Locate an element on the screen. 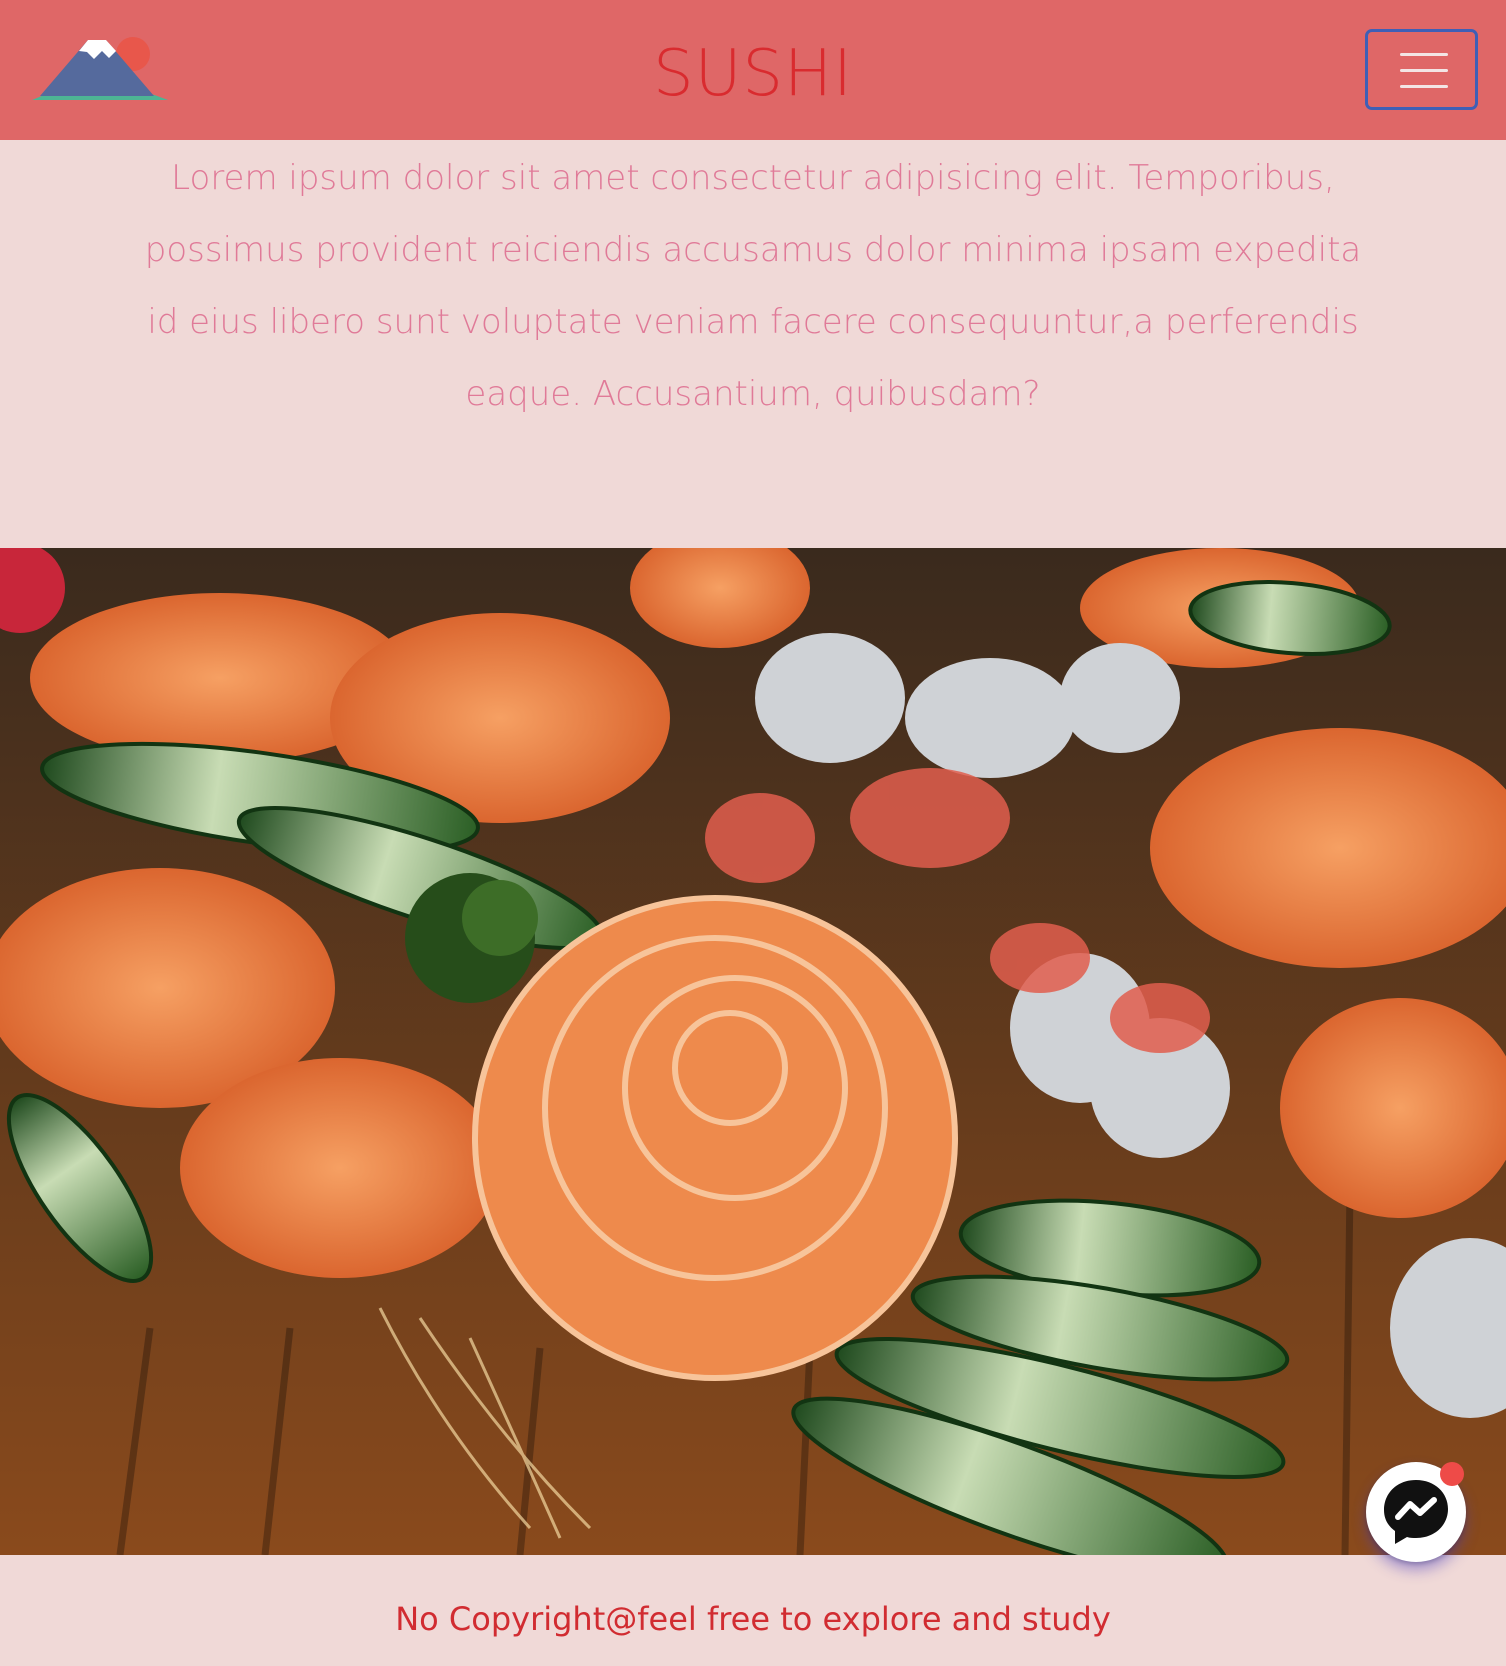 Image resolution: width=1506 pixels, height=1666 pixels. menu-toggle-button is located at coordinates (1421, 69).